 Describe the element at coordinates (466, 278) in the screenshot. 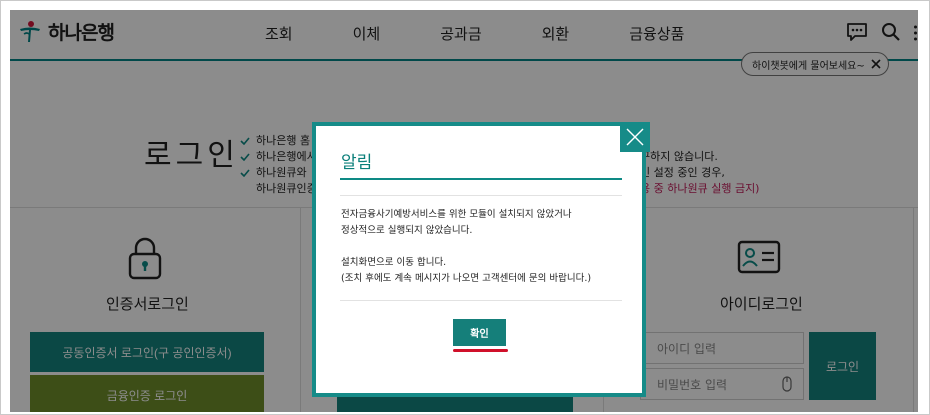

I see `dialog-message-line: (조치 후에도 계속 메시지가 나오면 고객센터에 문의 바랍니다.)` at that location.